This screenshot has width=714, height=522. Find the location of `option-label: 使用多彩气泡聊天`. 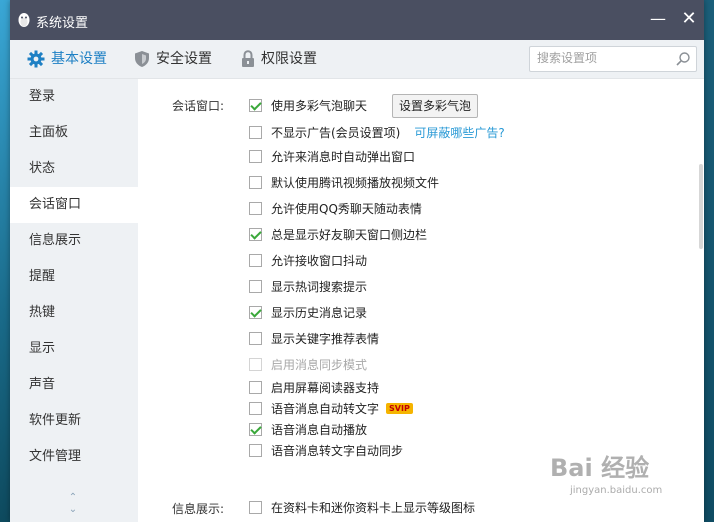

option-label: 使用多彩气泡聊天 is located at coordinates (319, 105).